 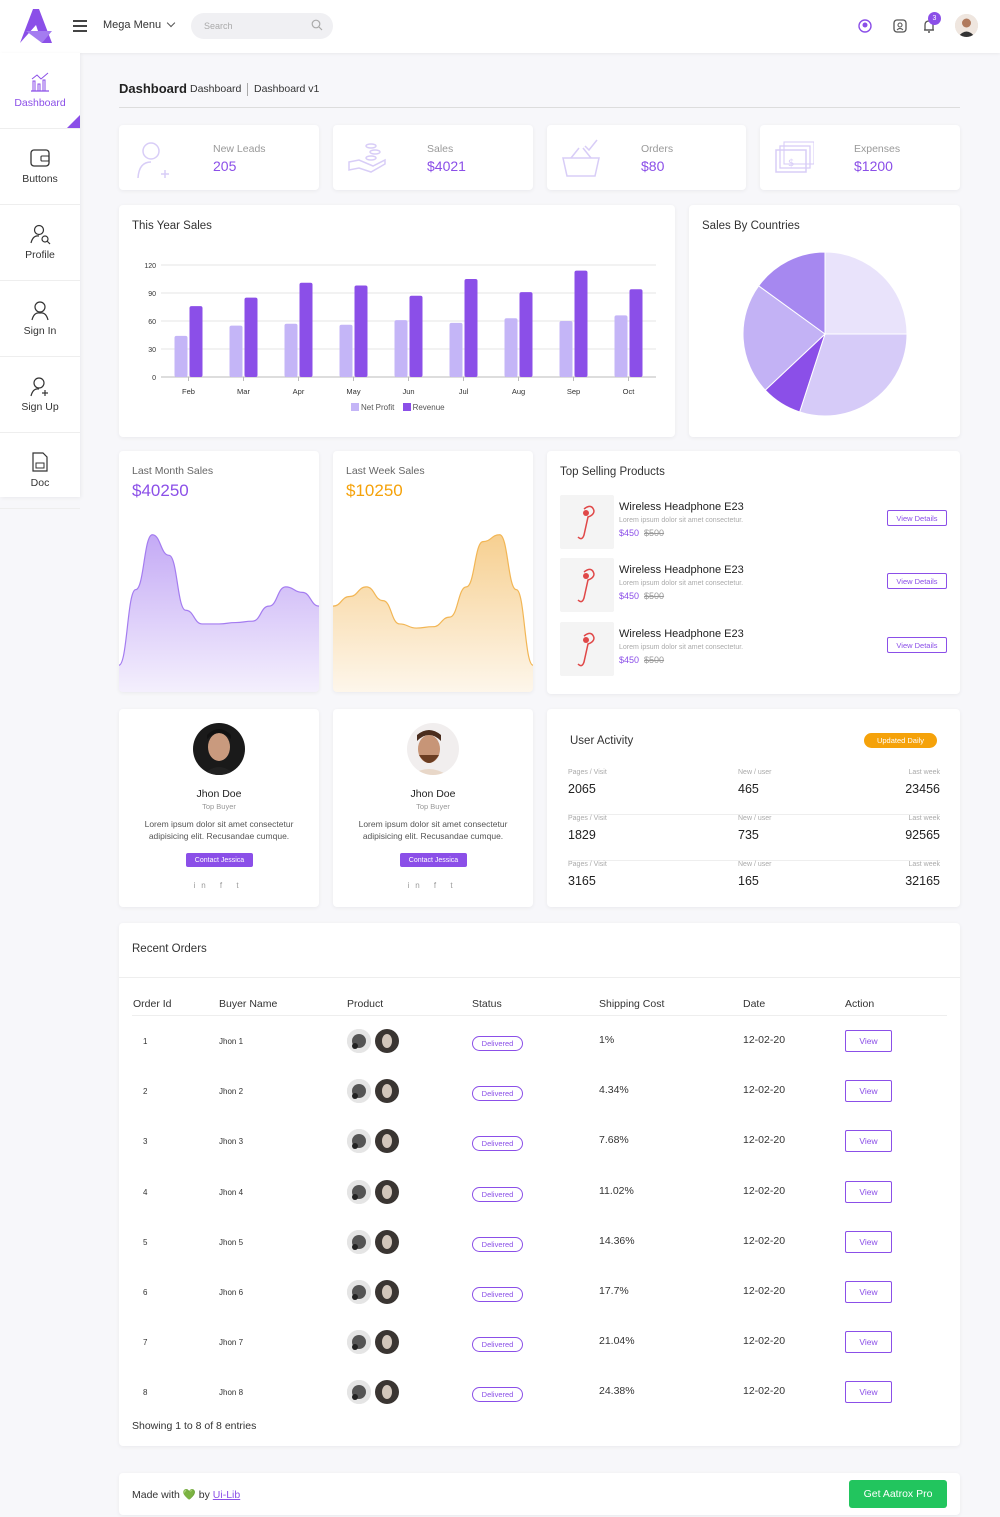 What do you see at coordinates (825, 334) in the screenshot?
I see `pie-chart` at bounding box center [825, 334].